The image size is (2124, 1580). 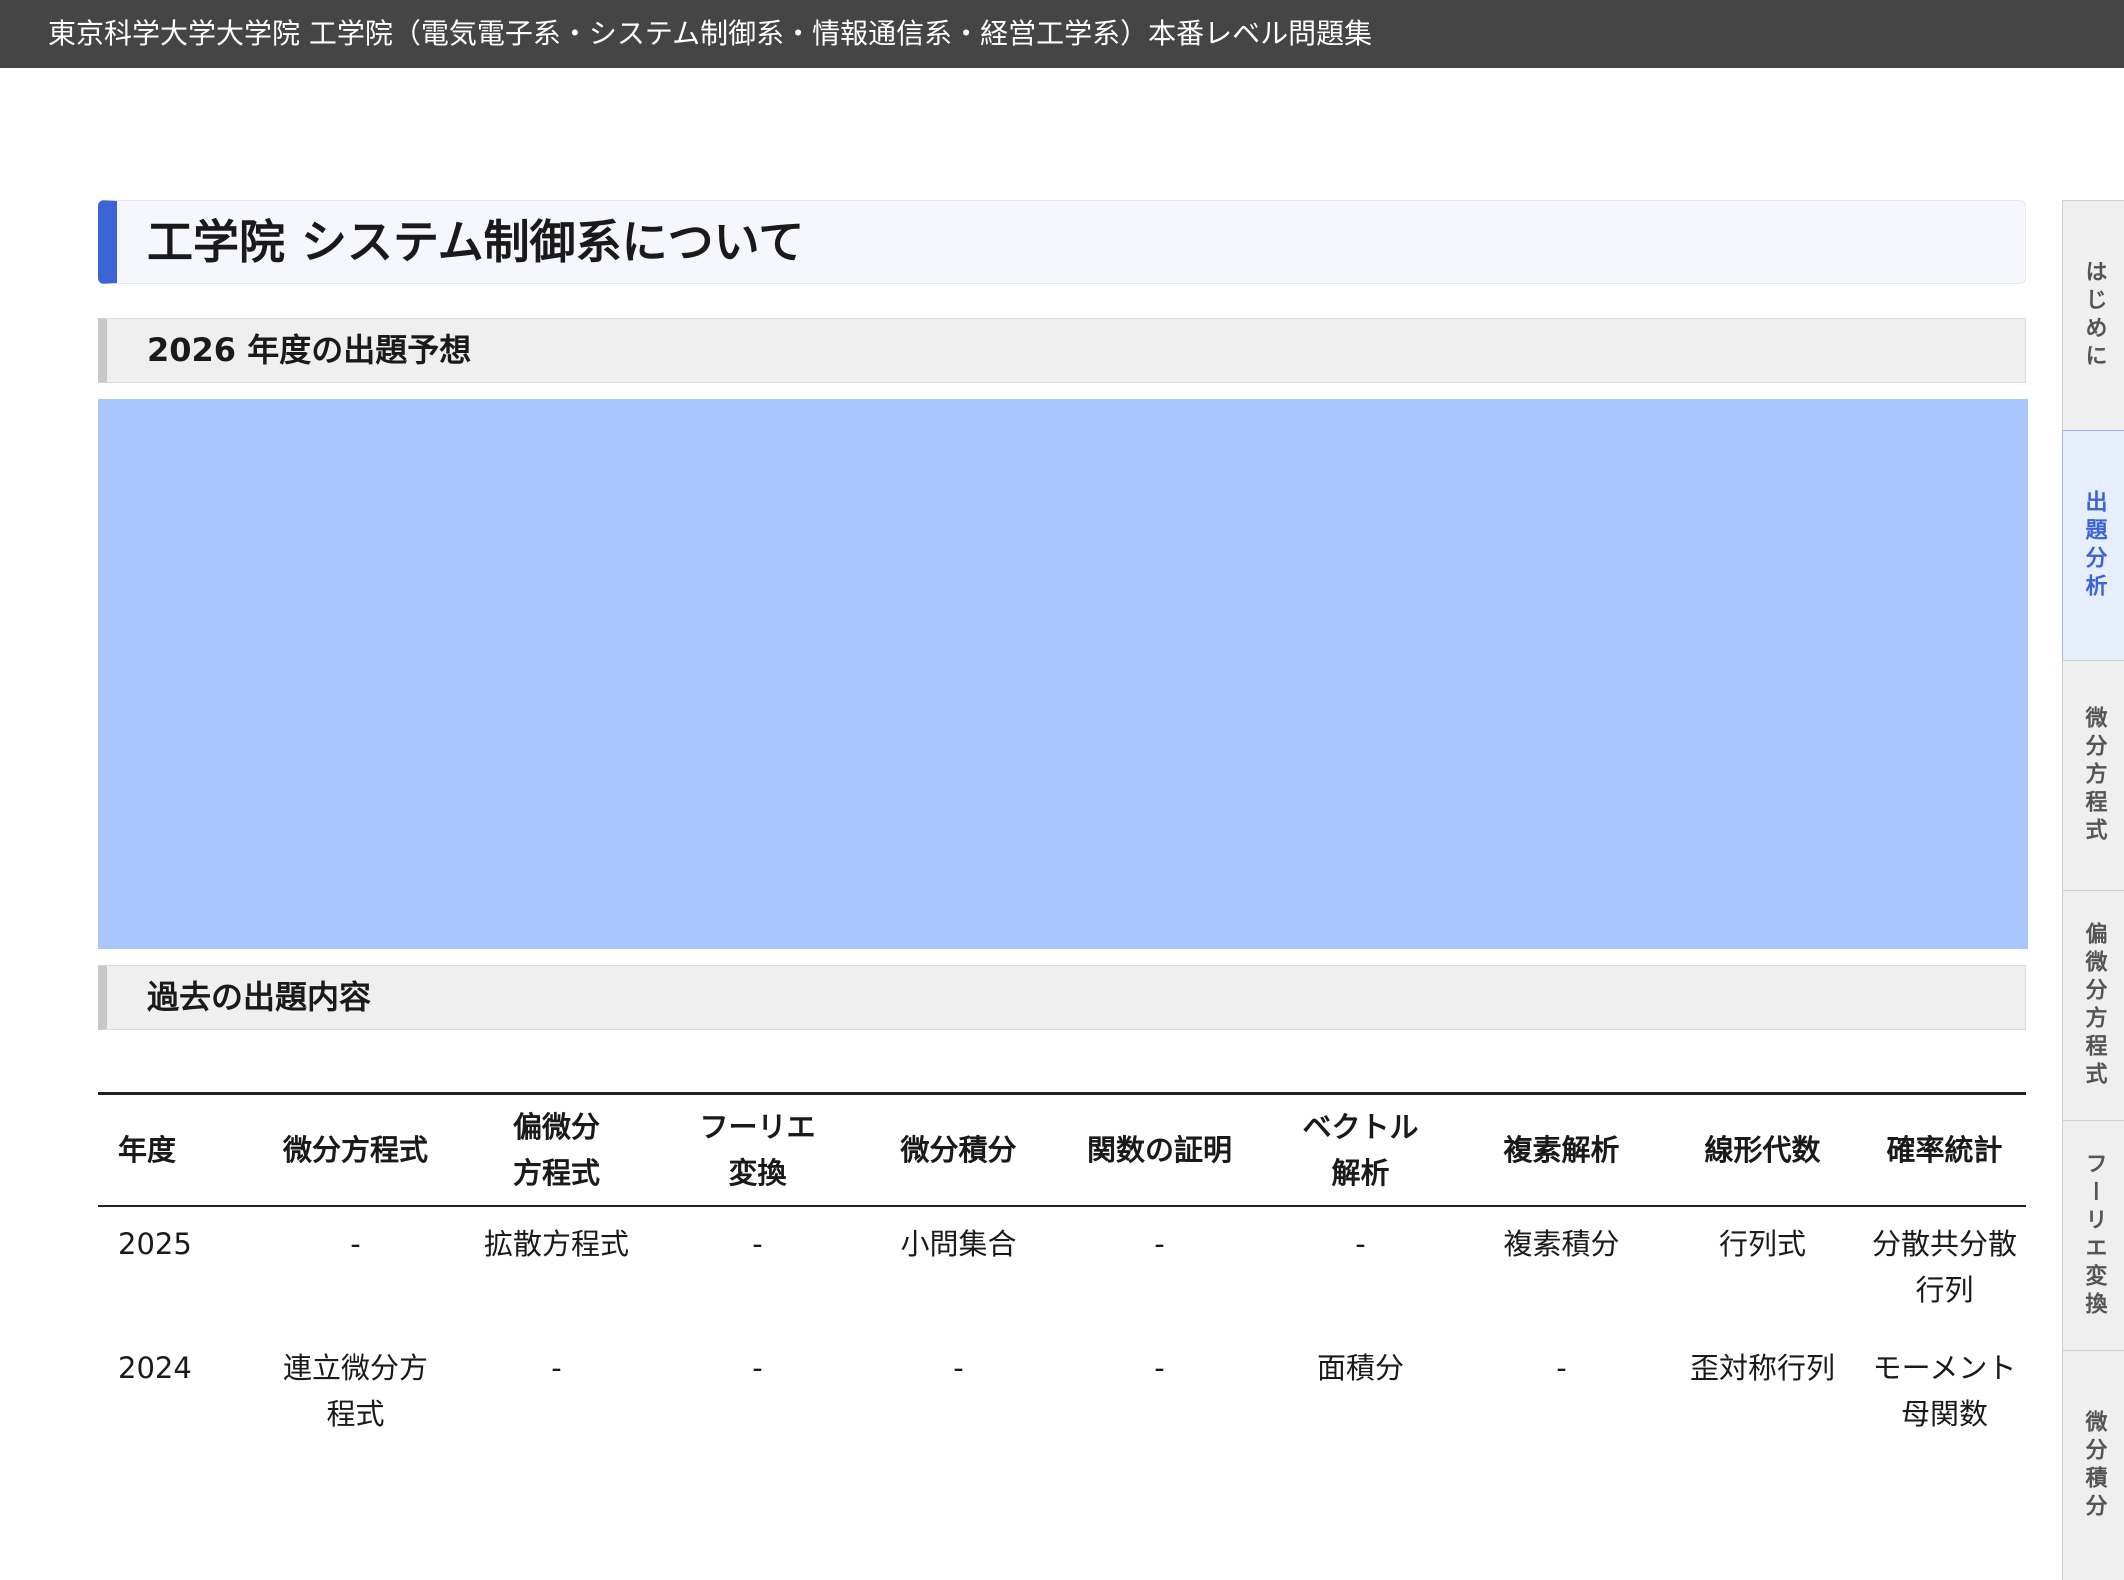 I want to click on forecast-heading: 2026 年度の出題予想, so click(x=1062, y=350).